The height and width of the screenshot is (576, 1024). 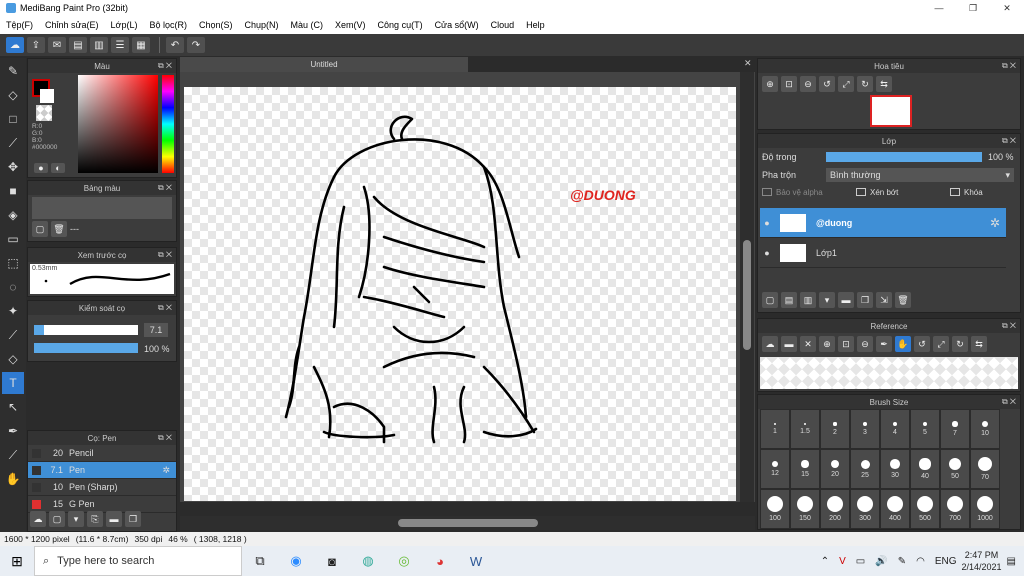 What do you see at coordinates (884, 84) in the screenshot?
I see `flip-icon: ⇆` at bounding box center [884, 84].